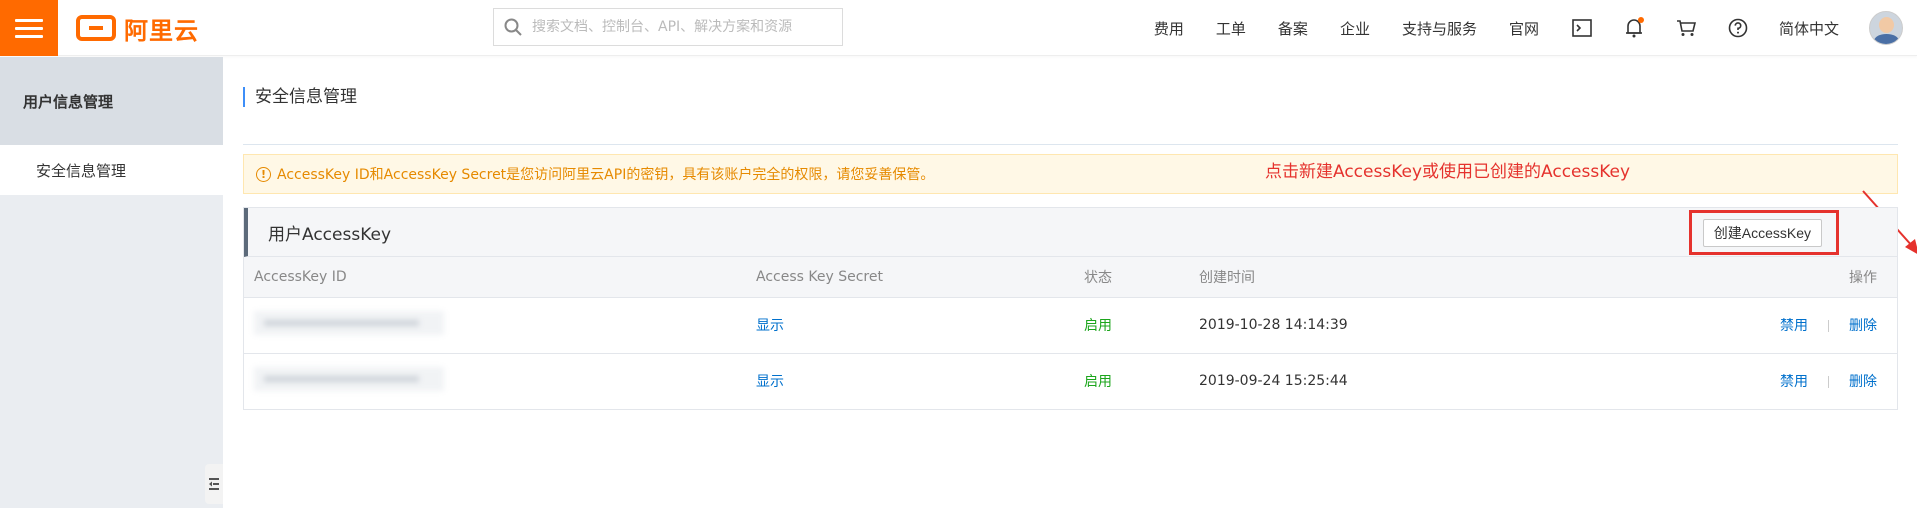 The height and width of the screenshot is (508, 1917). What do you see at coordinates (1399, 277) in the screenshot?
I see `col-created: 创建时间` at bounding box center [1399, 277].